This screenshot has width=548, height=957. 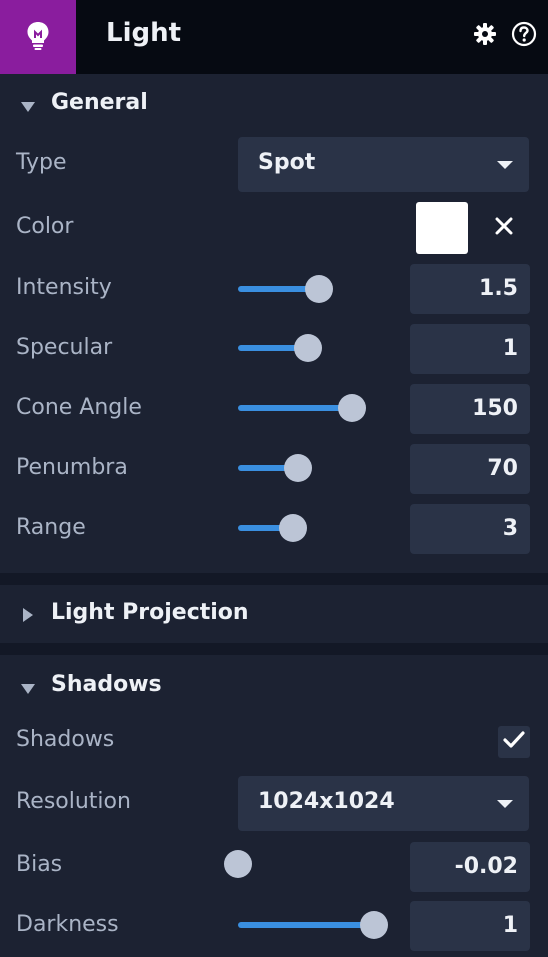 I want to click on intensity-value: 1.5, so click(x=498, y=288).